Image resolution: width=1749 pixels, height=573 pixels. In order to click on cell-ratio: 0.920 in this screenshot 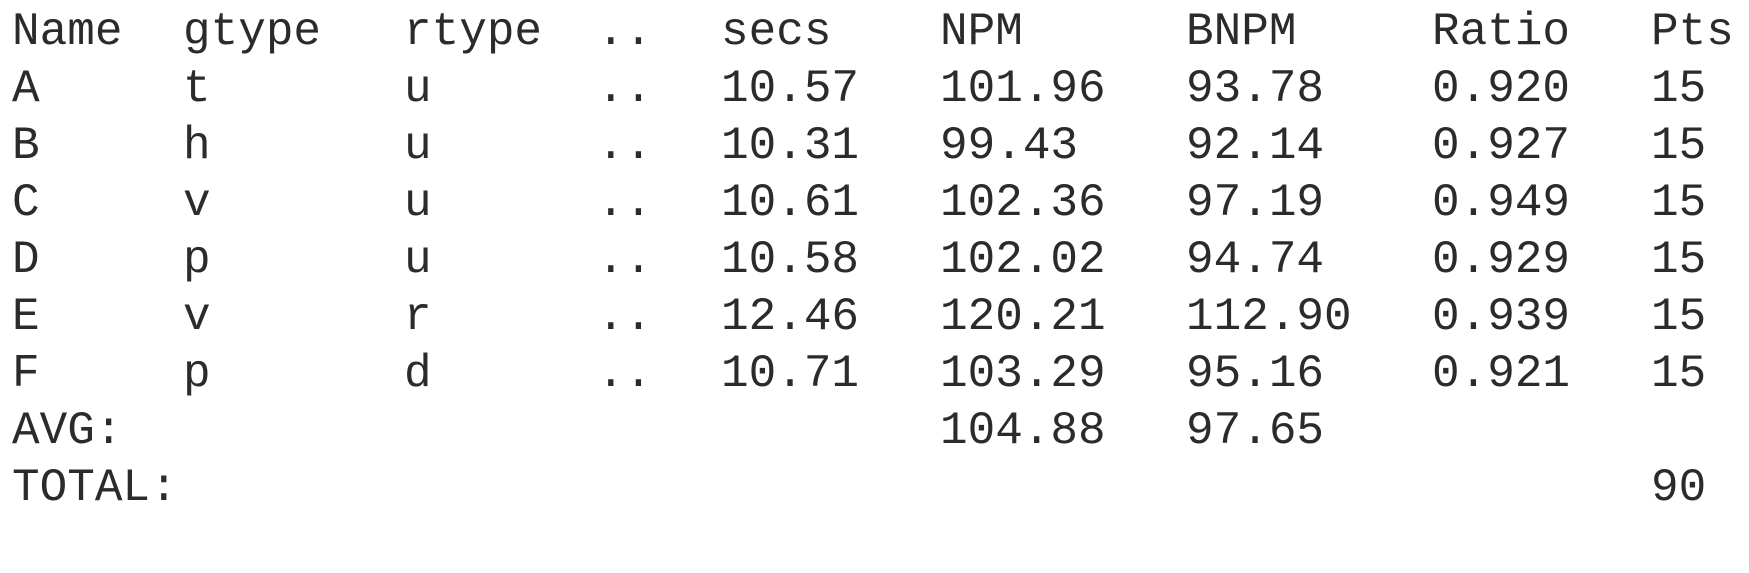, I will do `click(1501, 89)`.